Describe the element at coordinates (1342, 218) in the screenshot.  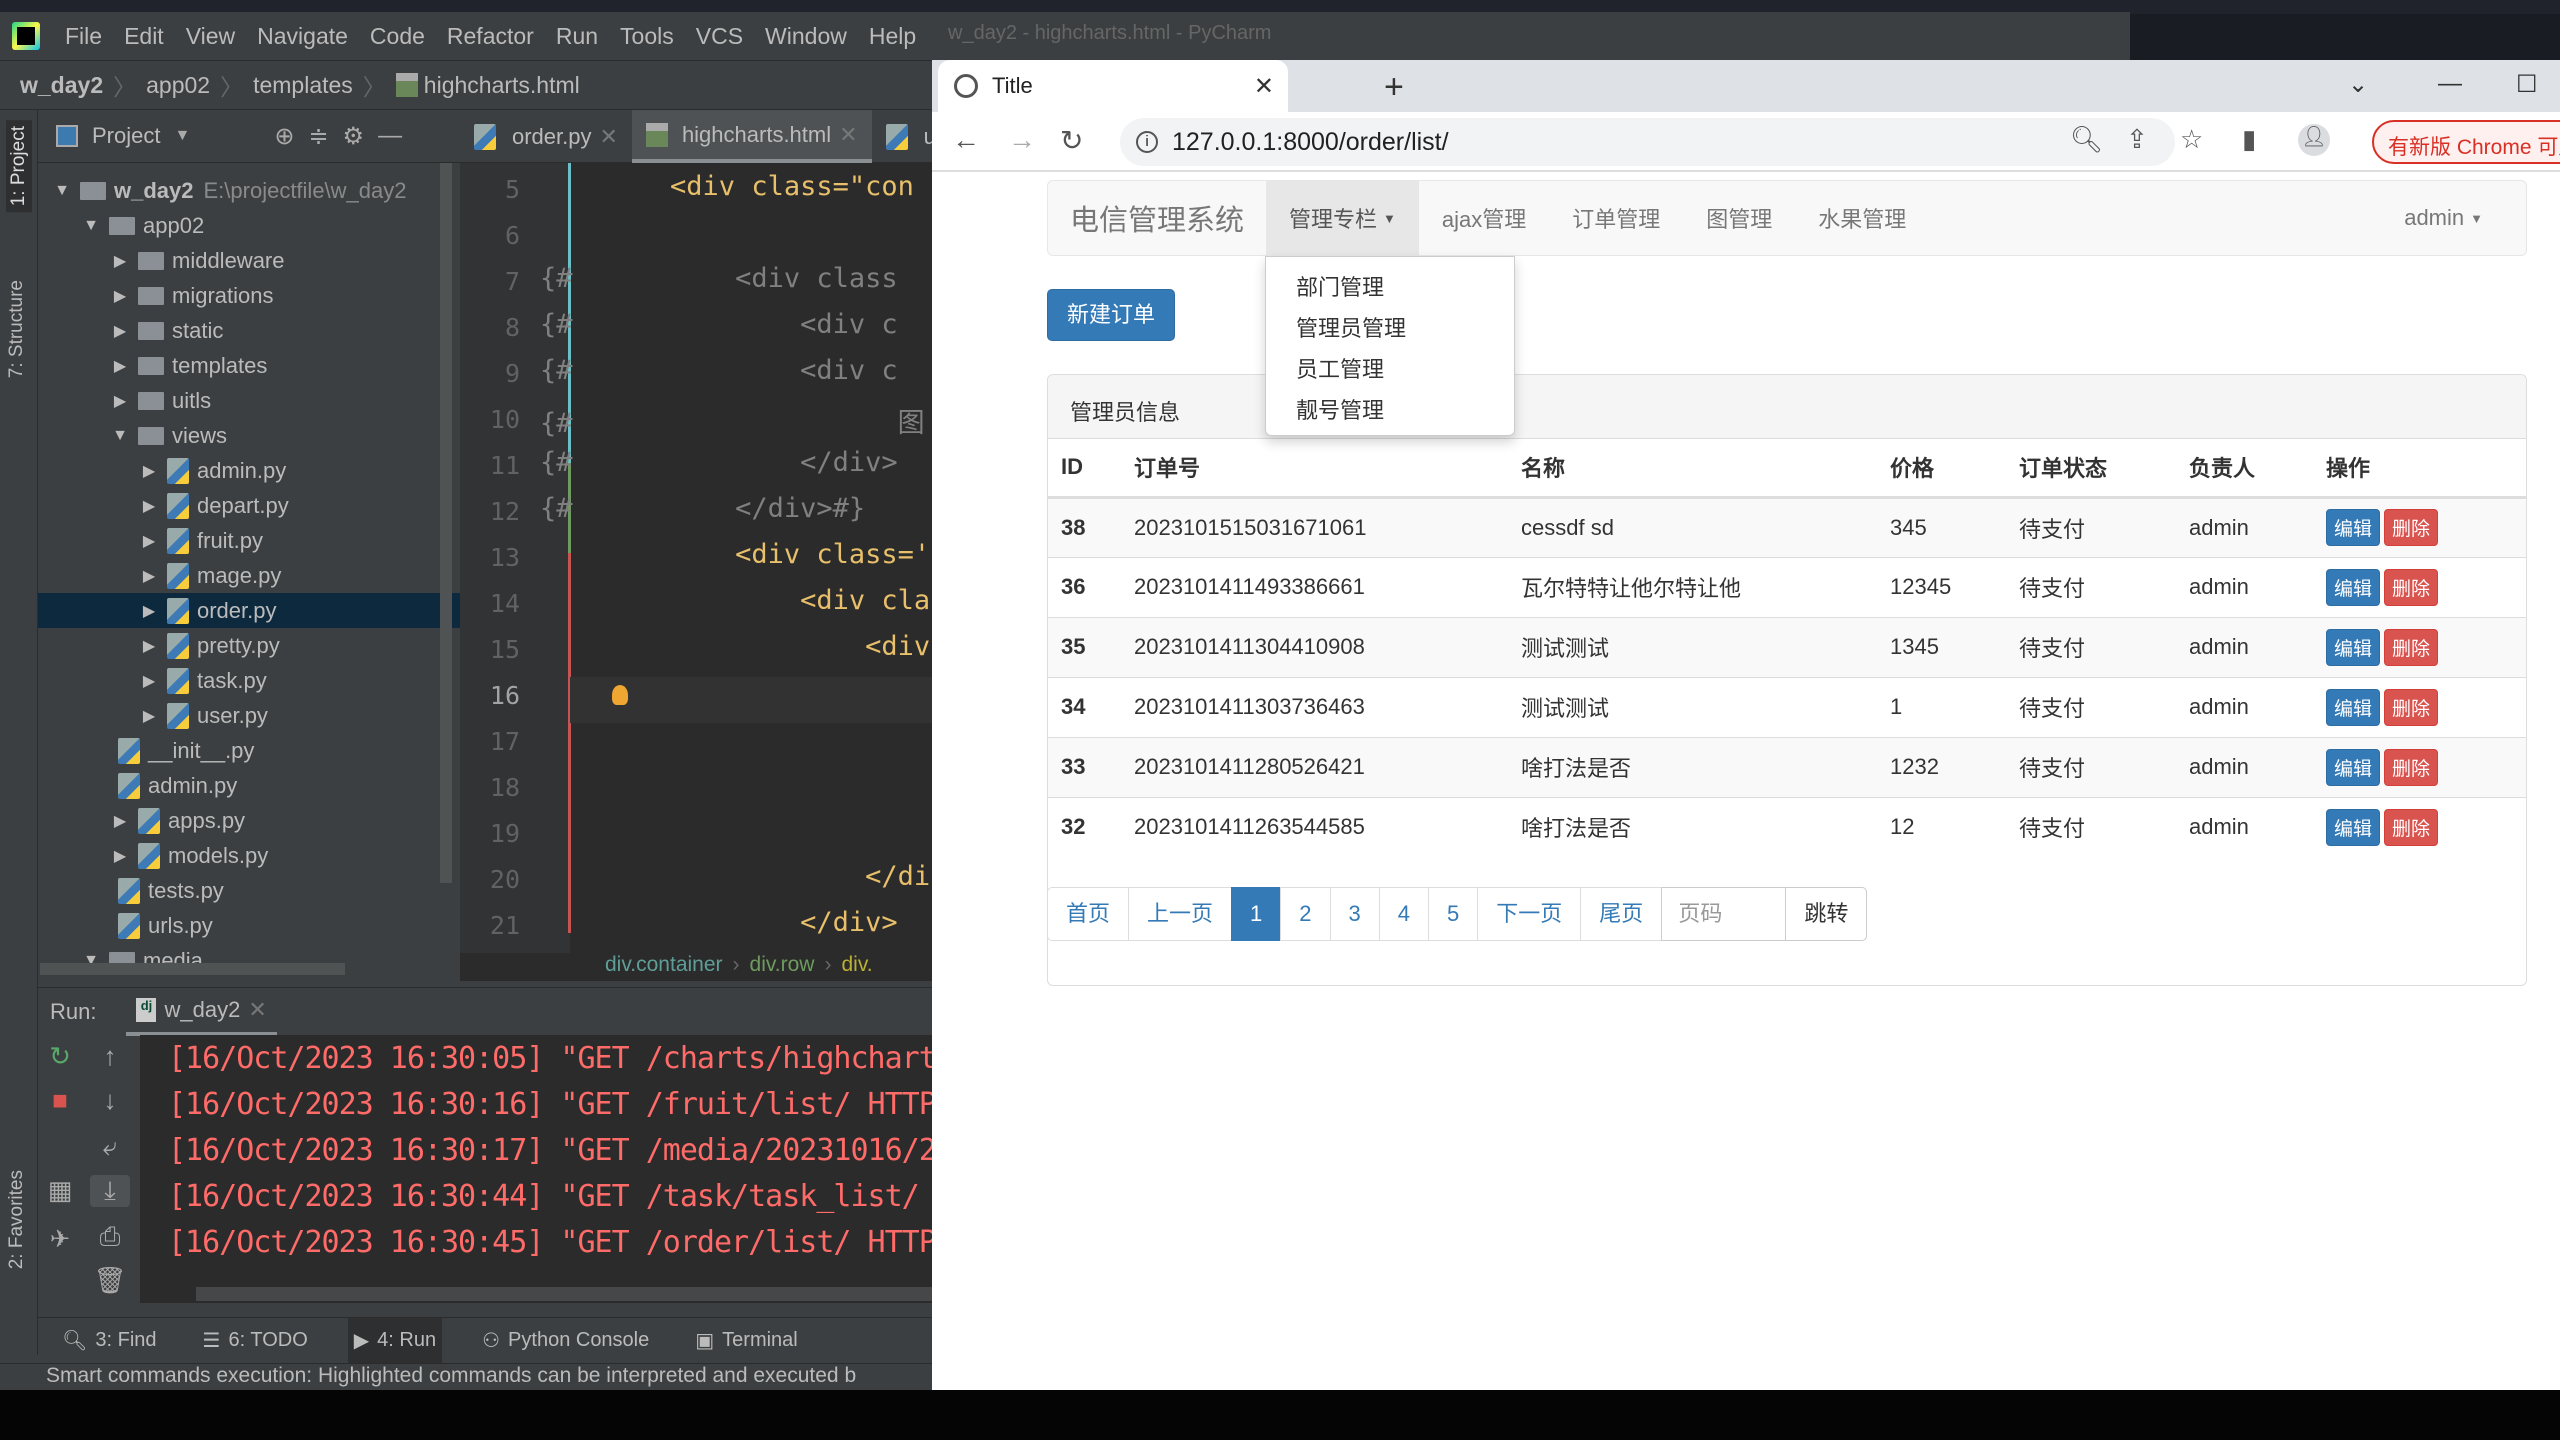
I see `nav-item-manage: 管理专栏 ▼` at that location.